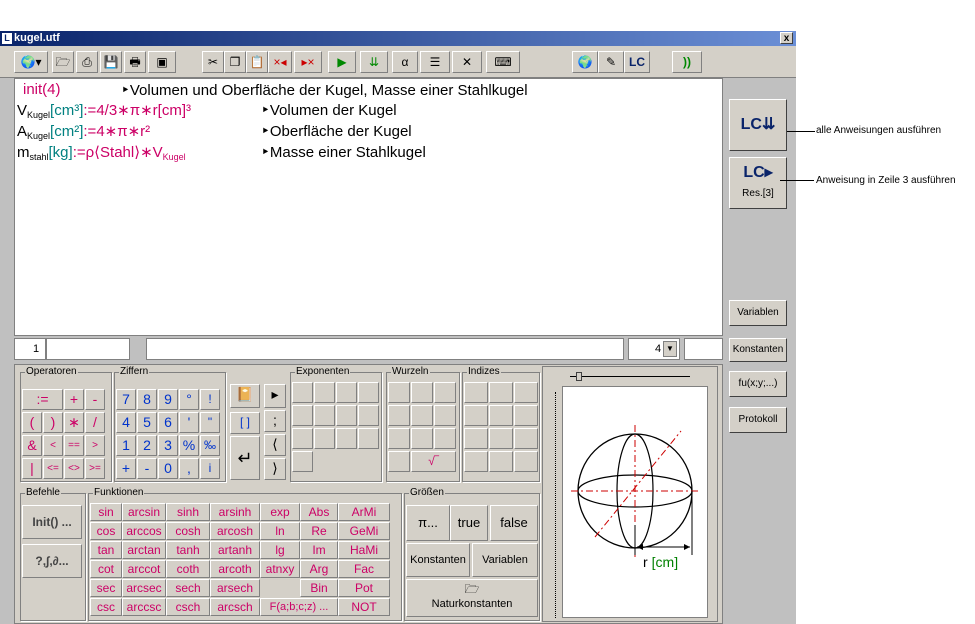 This screenshot has height=624, width=975. Describe the element at coordinates (235, 607) in the screenshot. I see `function-key: arcsch` at that location.